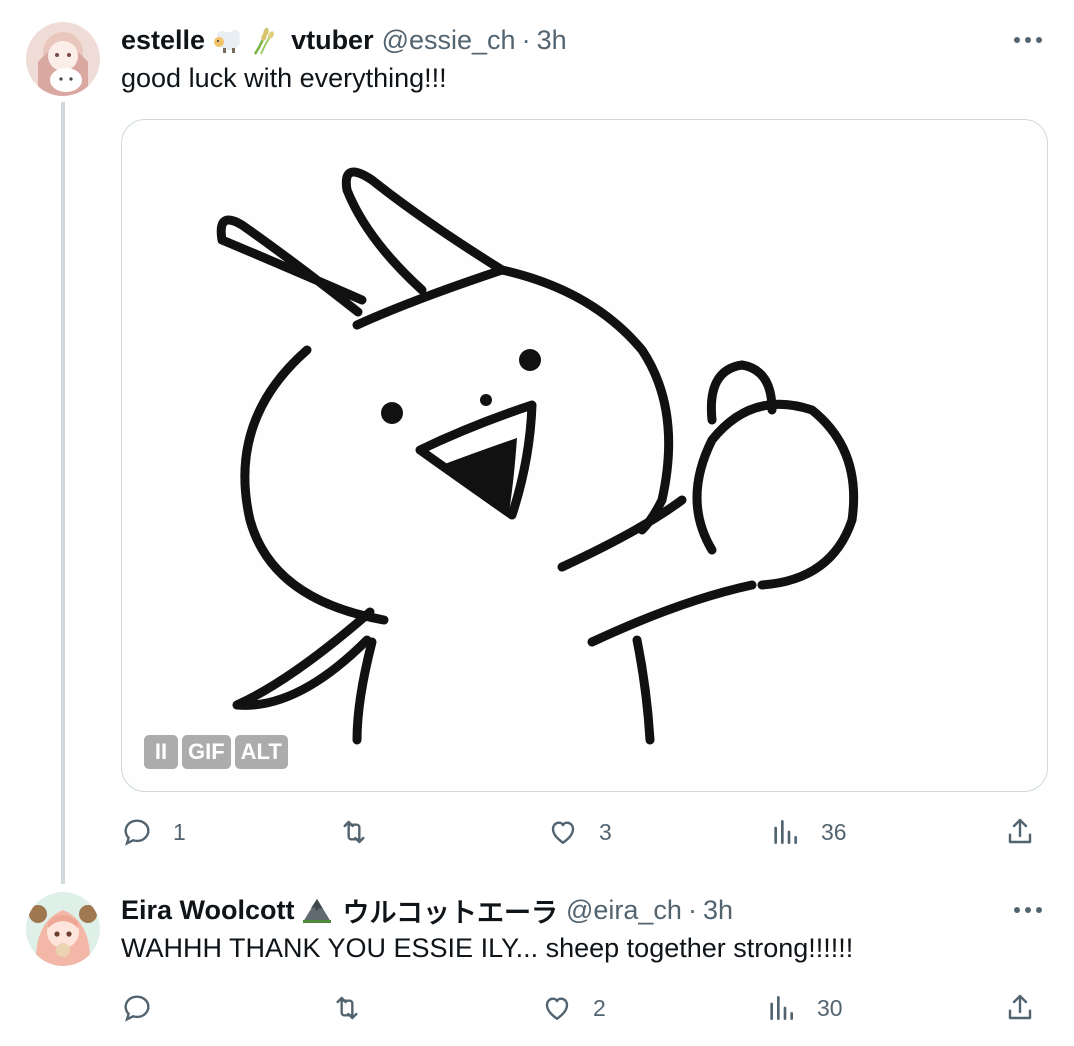  Describe the element at coordinates (573, 1008) in the screenshot. I see `like-button: 2` at that location.